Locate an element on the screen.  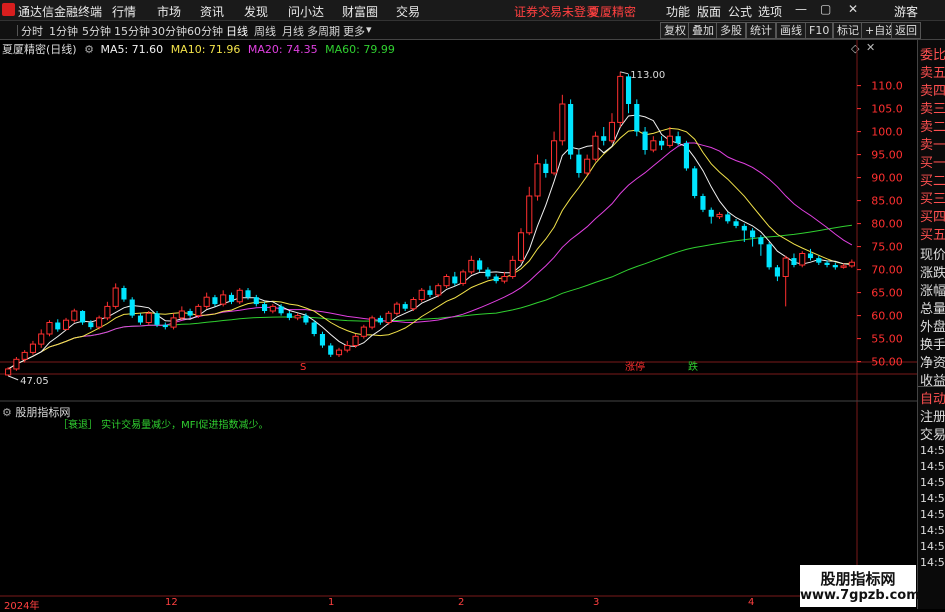
menu-caifuquan: 财富圈 is located at coordinates (360, 11).